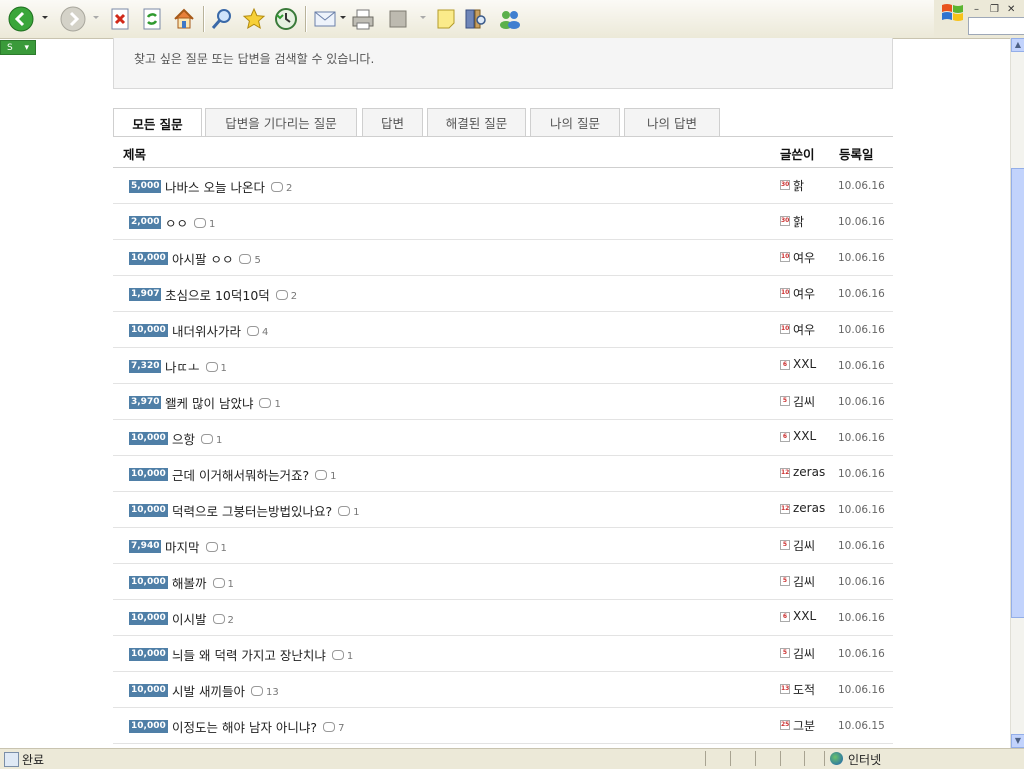  What do you see at coordinates (135, 154) in the screenshot?
I see `column-title: 제목` at bounding box center [135, 154].